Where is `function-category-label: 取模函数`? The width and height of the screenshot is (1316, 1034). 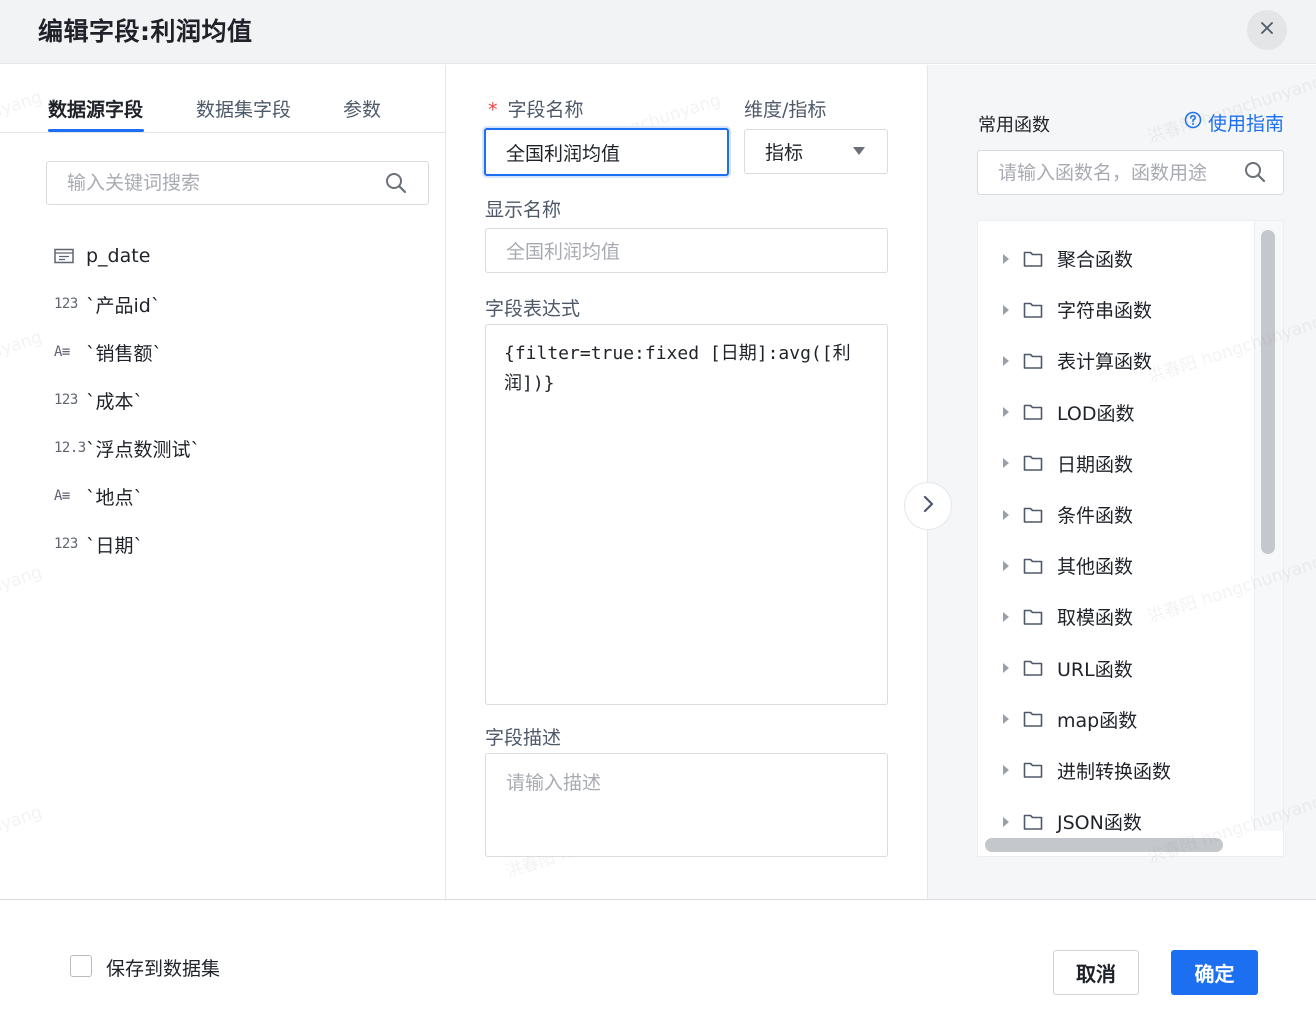
function-category-label: 取模函数 is located at coordinates (1095, 618).